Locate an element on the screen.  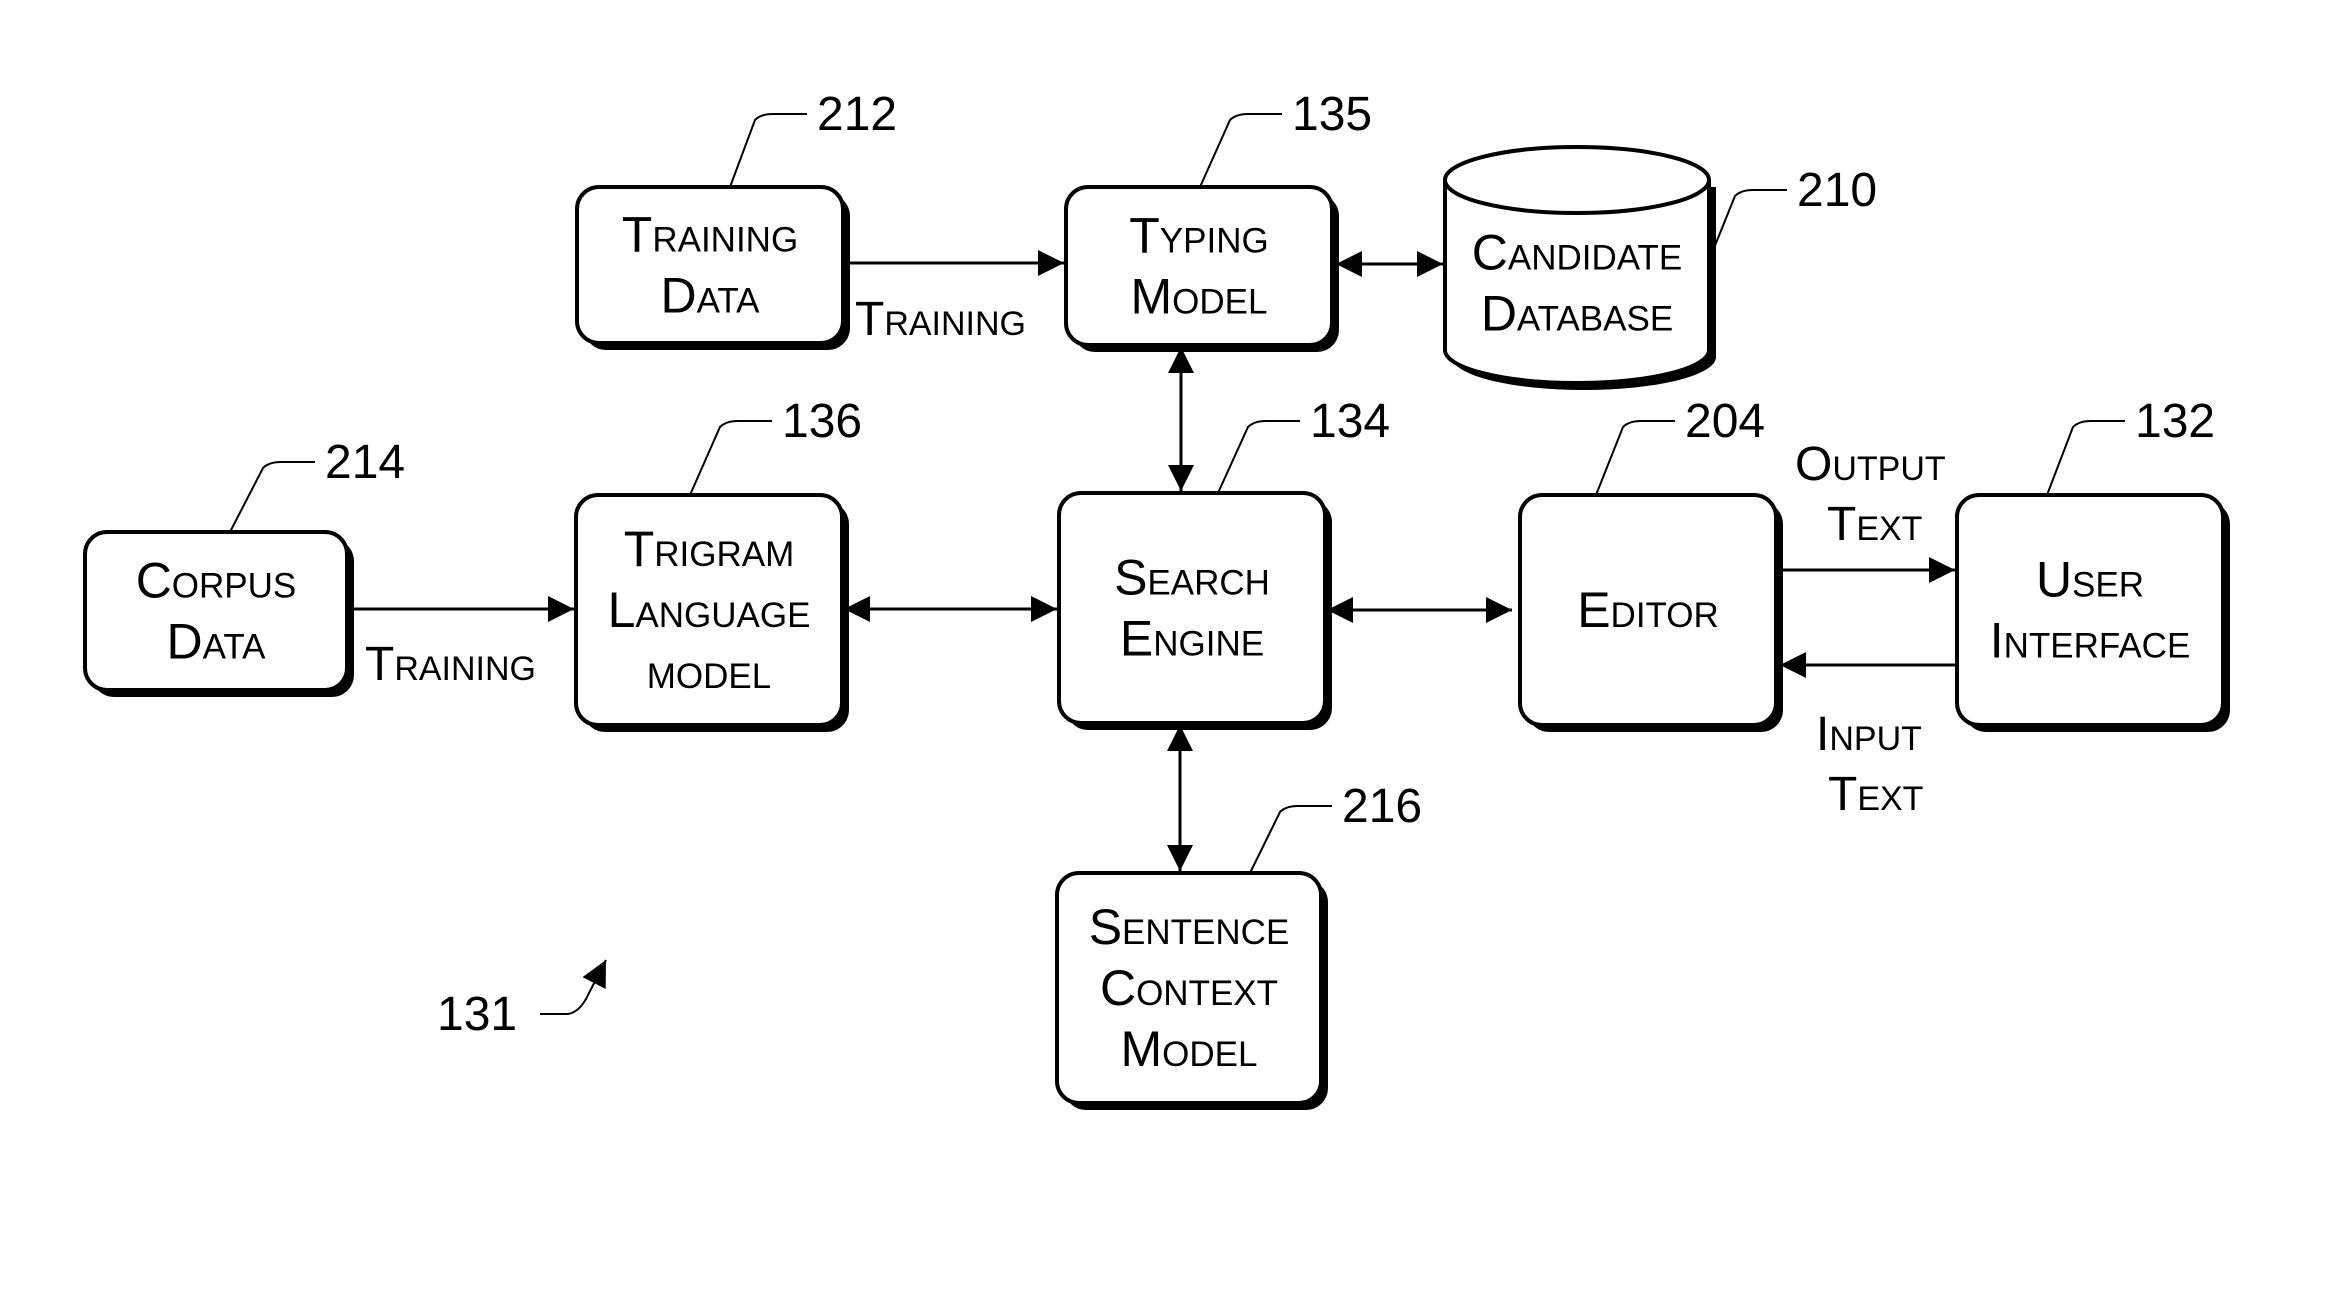
node-label: Context is located at coordinates (1189, 988).